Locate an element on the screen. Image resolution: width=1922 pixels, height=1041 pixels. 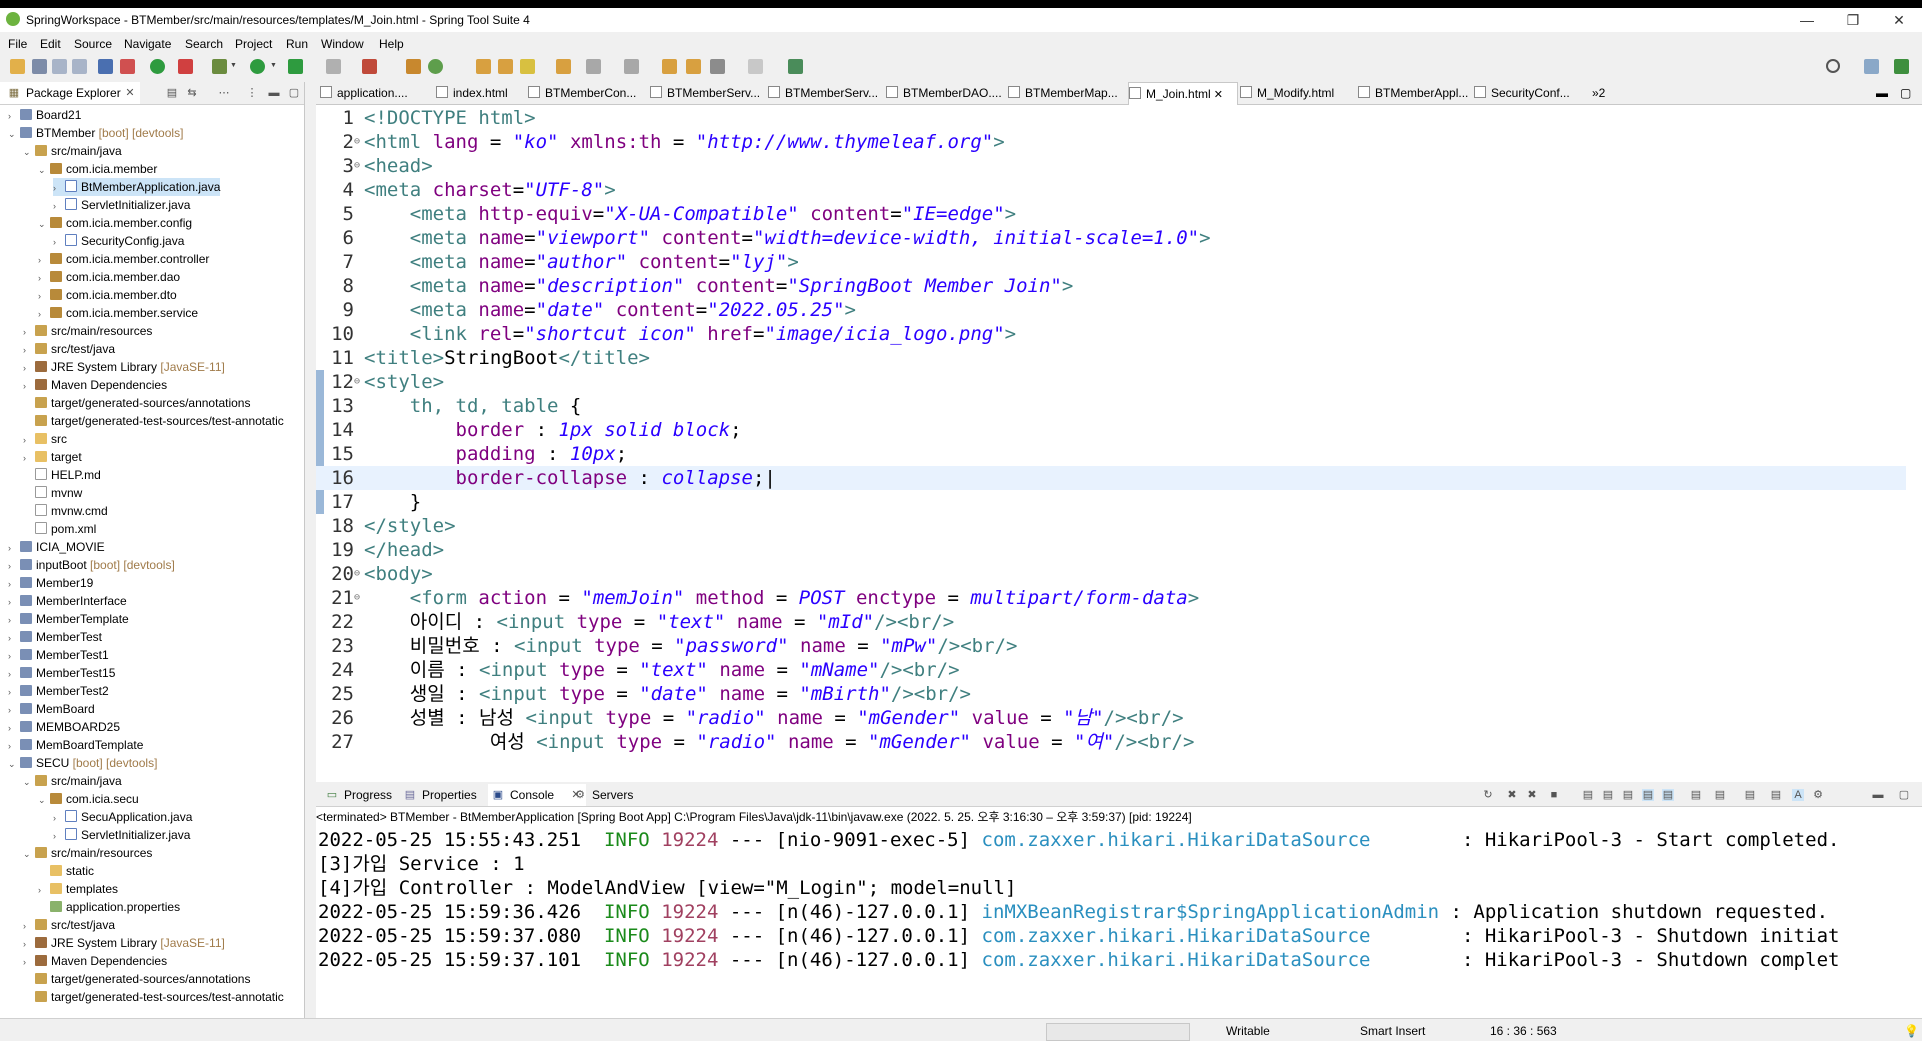
tree-item: › ICIA_MOVIE is located at coordinates (56, 547).